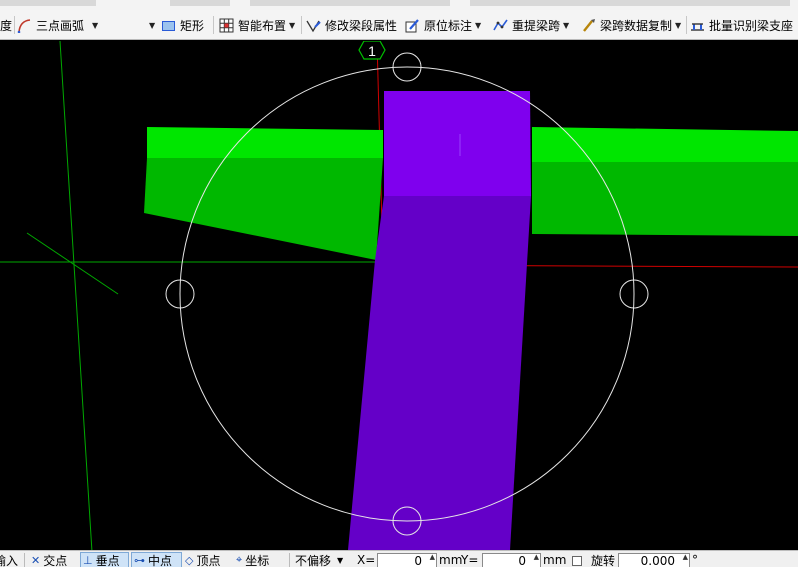  Describe the element at coordinates (313, 560) in the screenshot. I see `offset-select-value: 不偏移` at that location.